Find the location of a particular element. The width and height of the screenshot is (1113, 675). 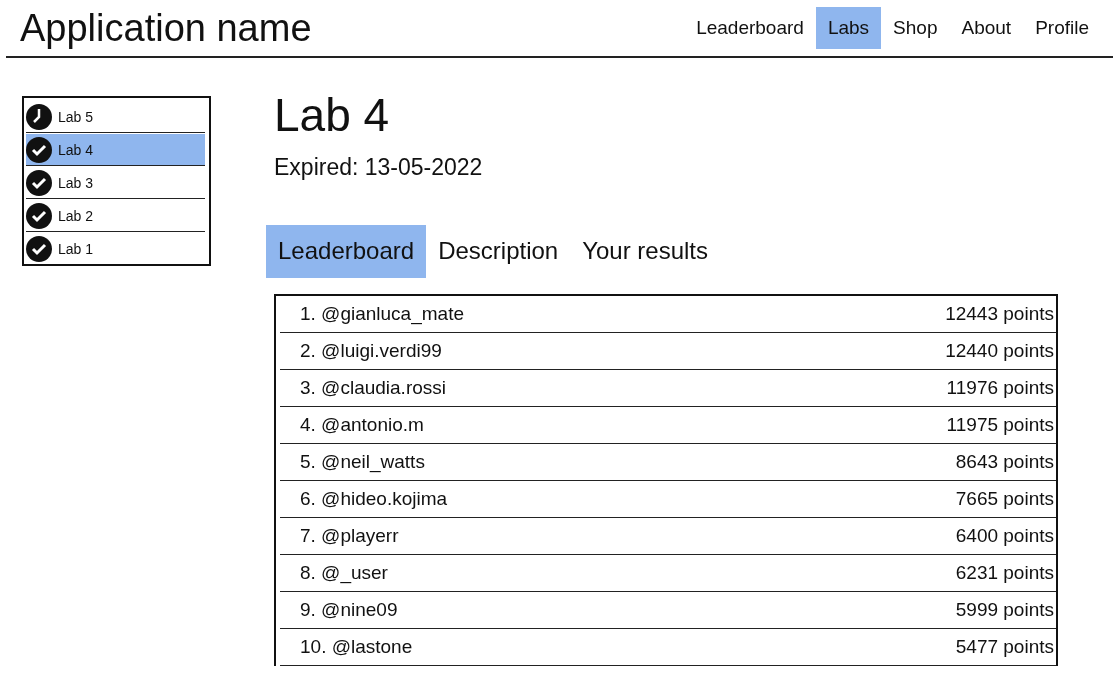

points: 6231 points is located at coordinates (1004, 573).